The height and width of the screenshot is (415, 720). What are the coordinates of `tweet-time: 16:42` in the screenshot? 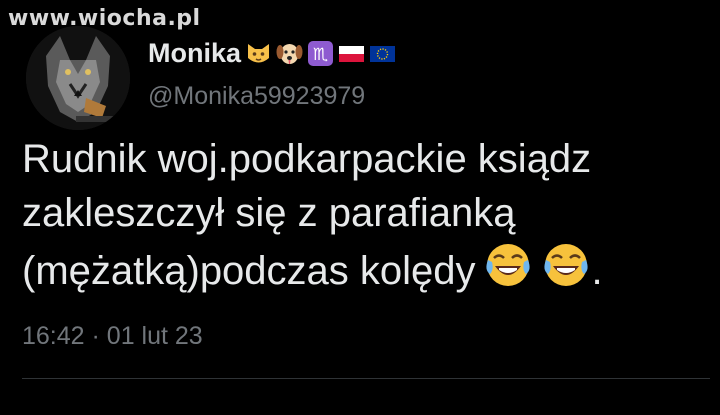 It's located at (53, 336).